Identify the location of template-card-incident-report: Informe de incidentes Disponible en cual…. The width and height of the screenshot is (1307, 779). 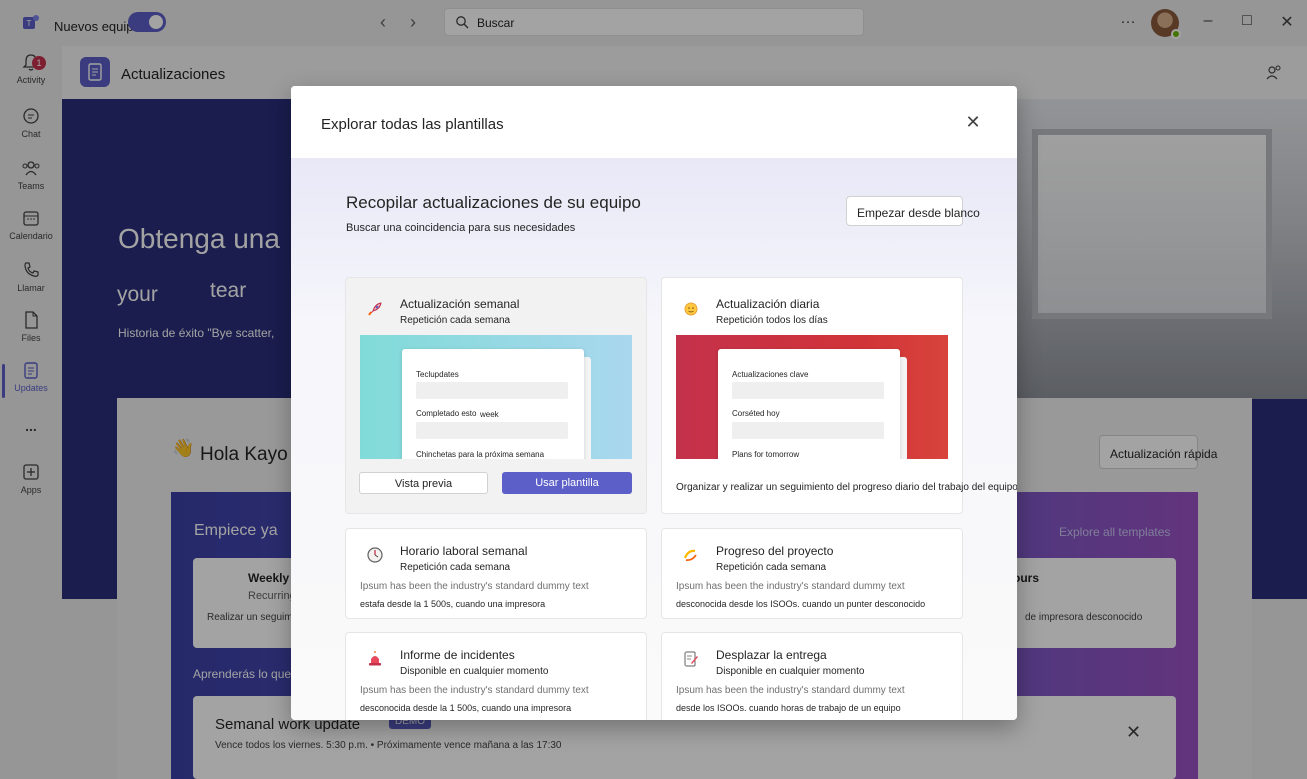
(496, 676).